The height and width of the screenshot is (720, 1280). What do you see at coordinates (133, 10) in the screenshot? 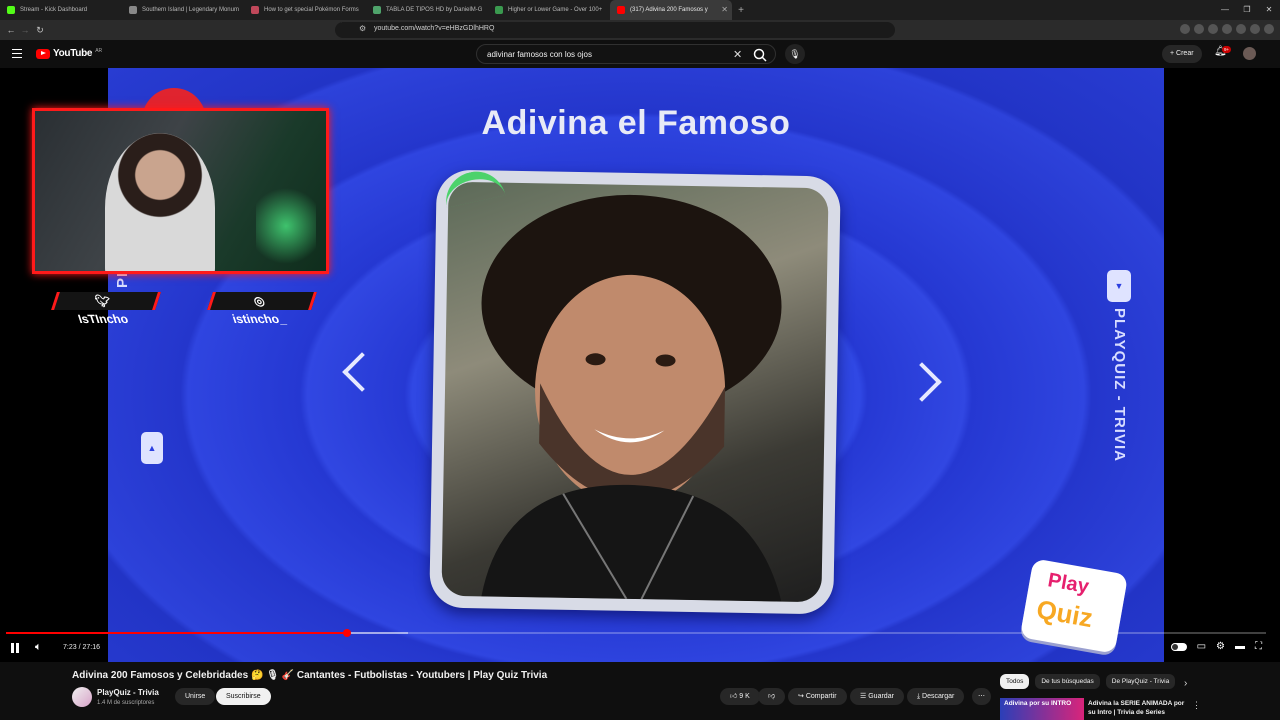
I see `globe-favicon-icon` at bounding box center [133, 10].